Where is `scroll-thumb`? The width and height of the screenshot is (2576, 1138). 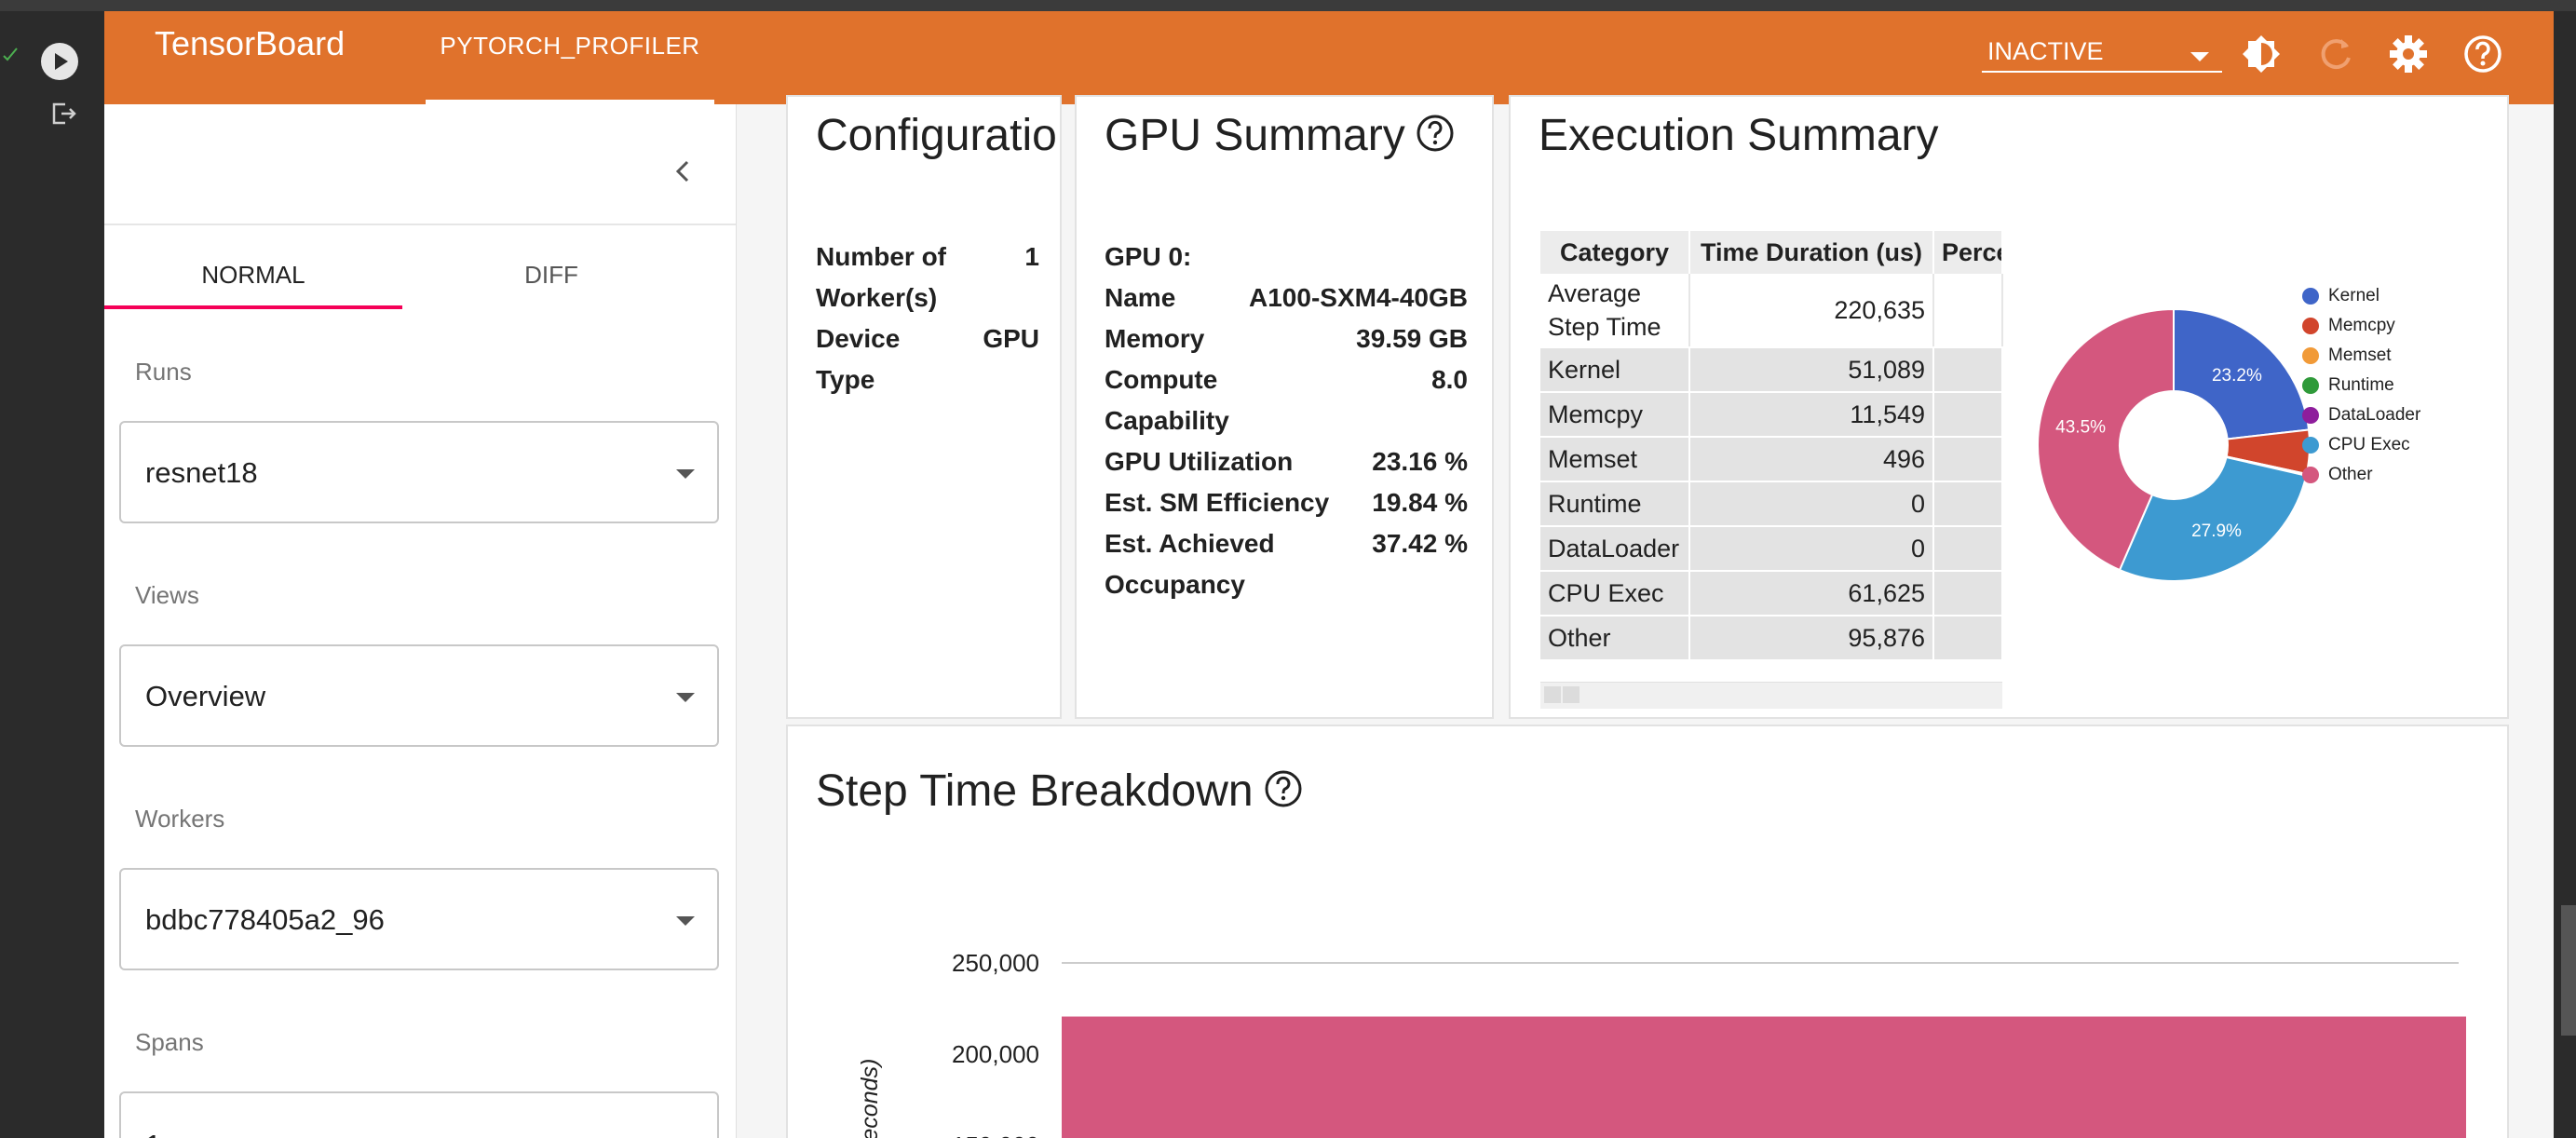 scroll-thumb is located at coordinates (2568, 970).